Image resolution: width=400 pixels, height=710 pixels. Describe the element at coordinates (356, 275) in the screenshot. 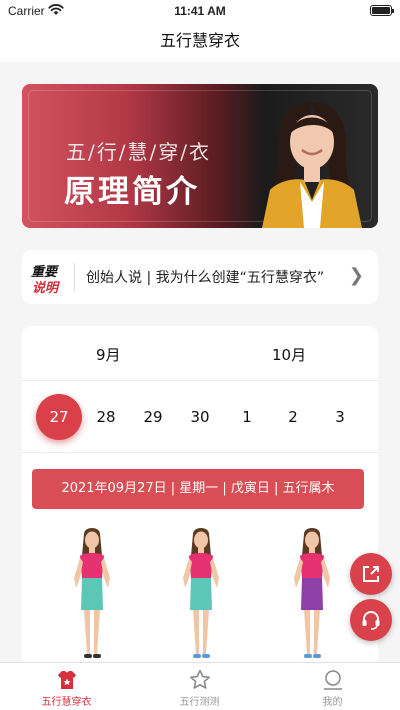

I see `chevron-right-icon: ❯` at that location.